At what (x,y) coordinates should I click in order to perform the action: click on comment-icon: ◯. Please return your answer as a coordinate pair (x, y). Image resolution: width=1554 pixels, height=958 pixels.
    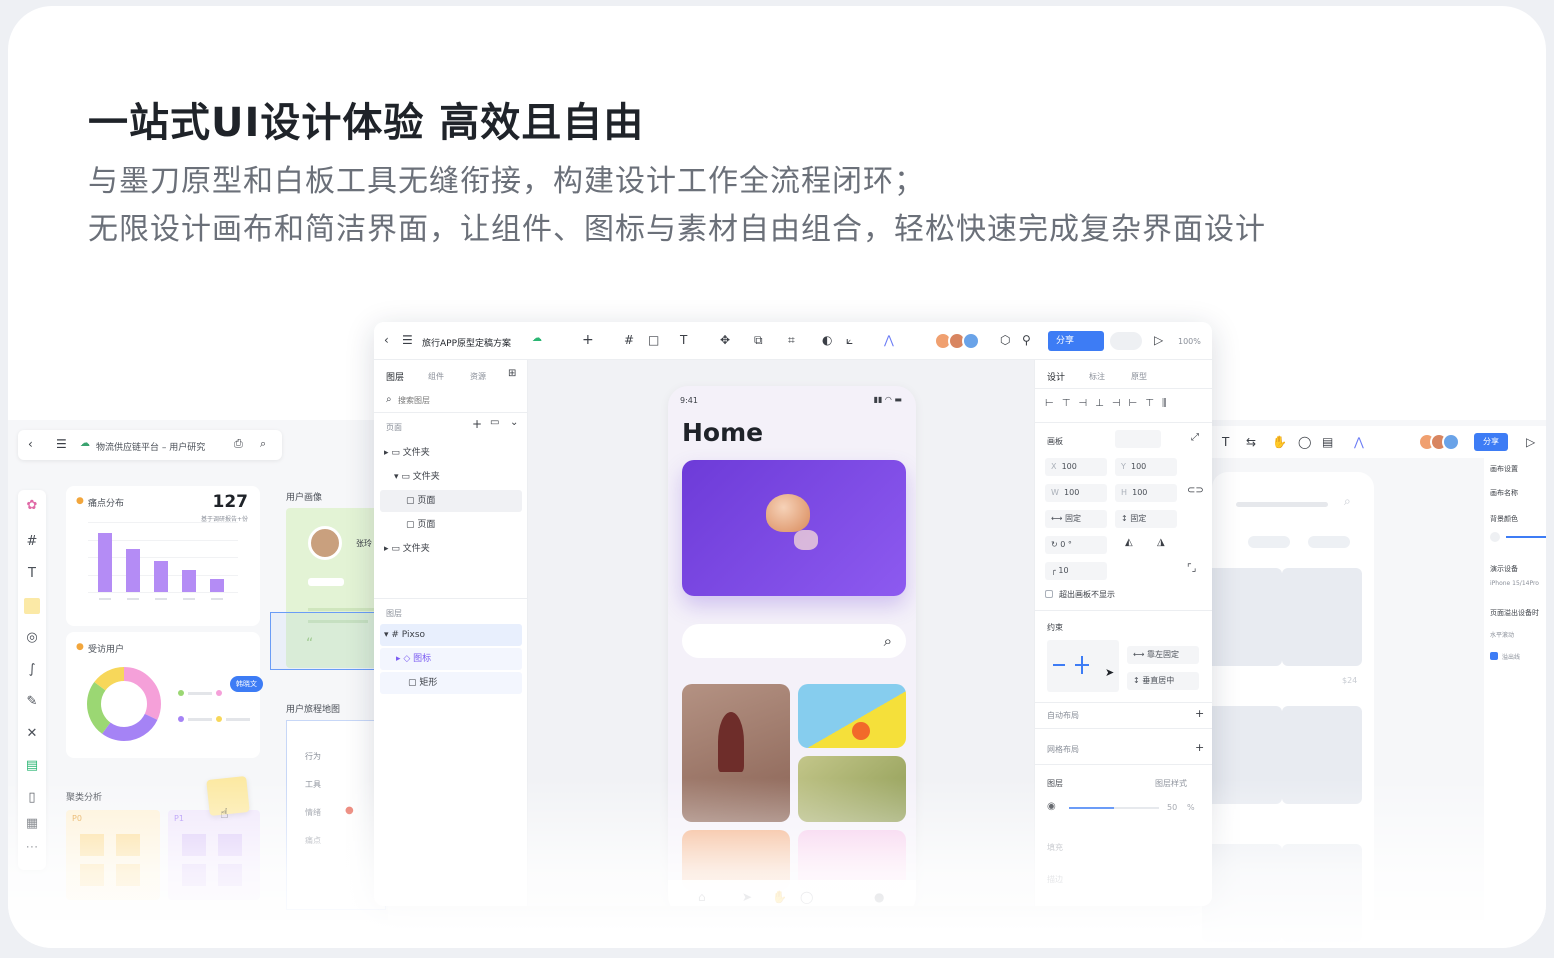
    Looking at the image, I should click on (1304, 442).